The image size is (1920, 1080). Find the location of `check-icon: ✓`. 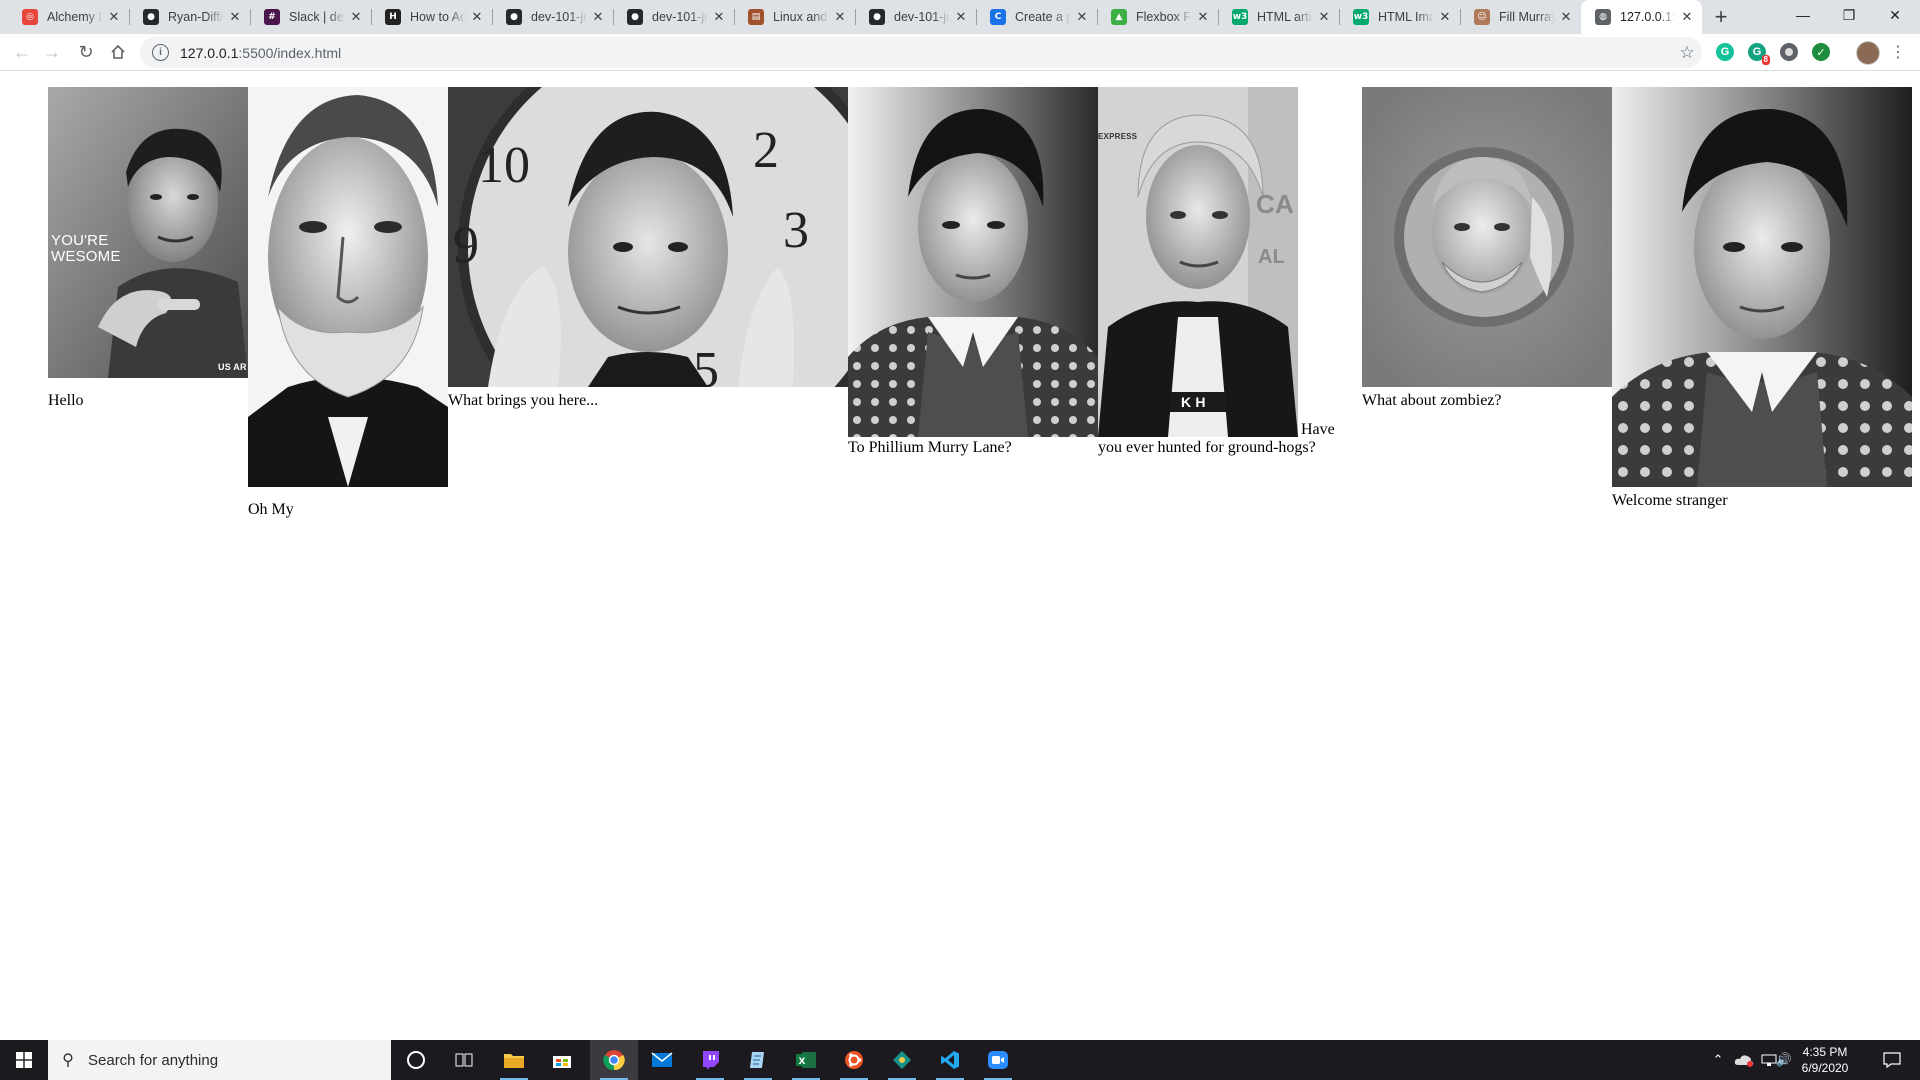

check-icon: ✓ is located at coordinates (1821, 52).